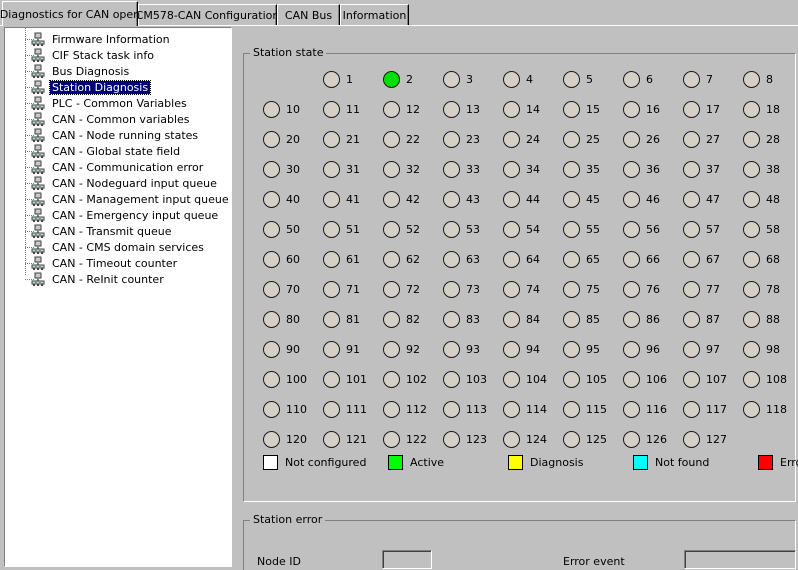  What do you see at coordinates (471, 349) in the screenshot?
I see `station-node-93: 93` at bounding box center [471, 349].